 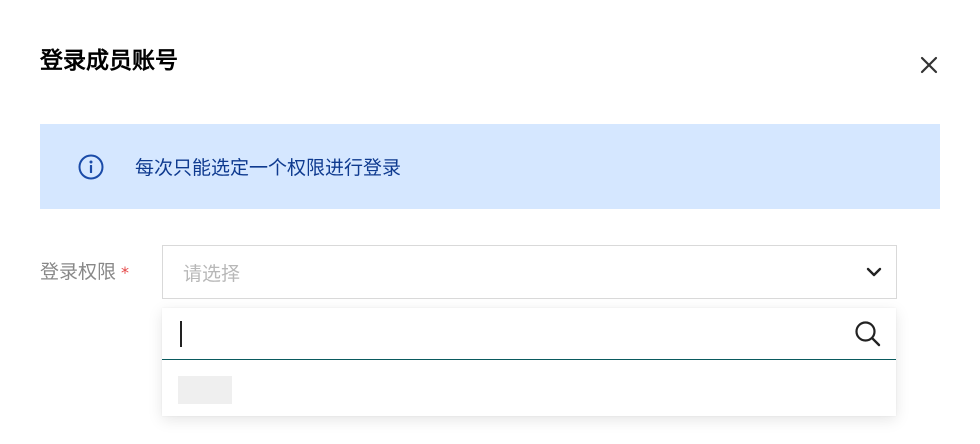 I want to click on permission-label-text: 登录权限, so click(x=78, y=272).